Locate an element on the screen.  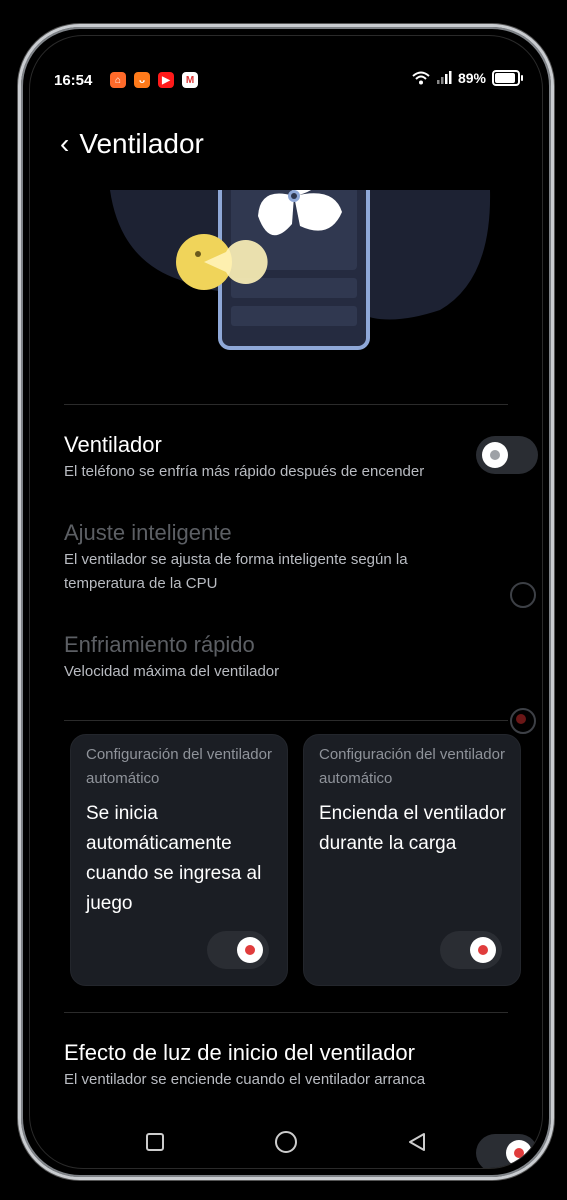
light-effect-title: Efecto de luz de inicio del ventilador is located at coordinates (239, 1052).